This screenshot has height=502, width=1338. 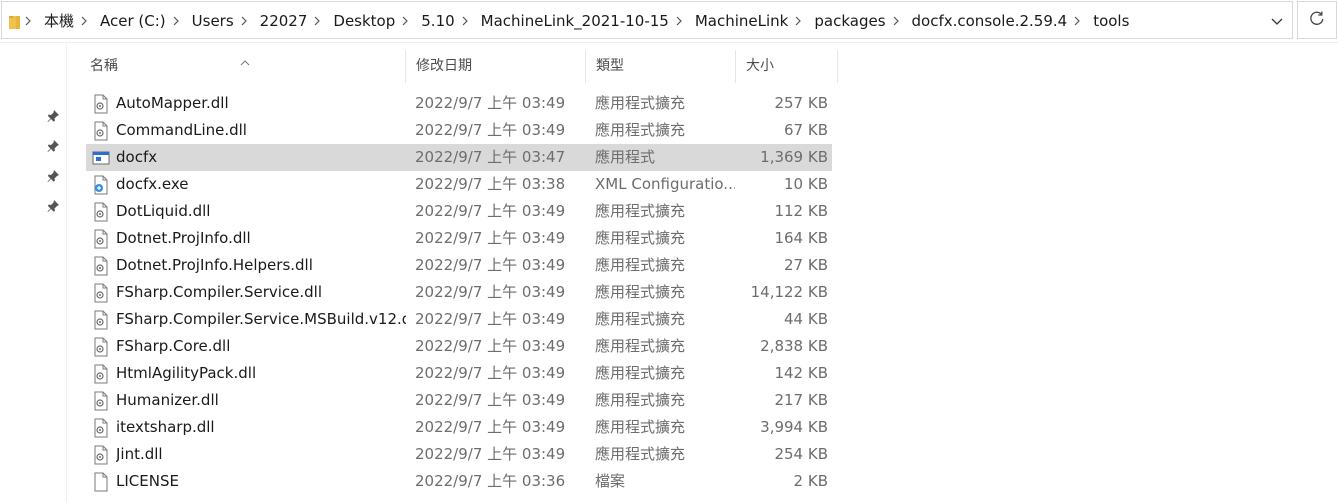 What do you see at coordinates (625, 157) in the screenshot?
I see `file-type: 應用程式` at bounding box center [625, 157].